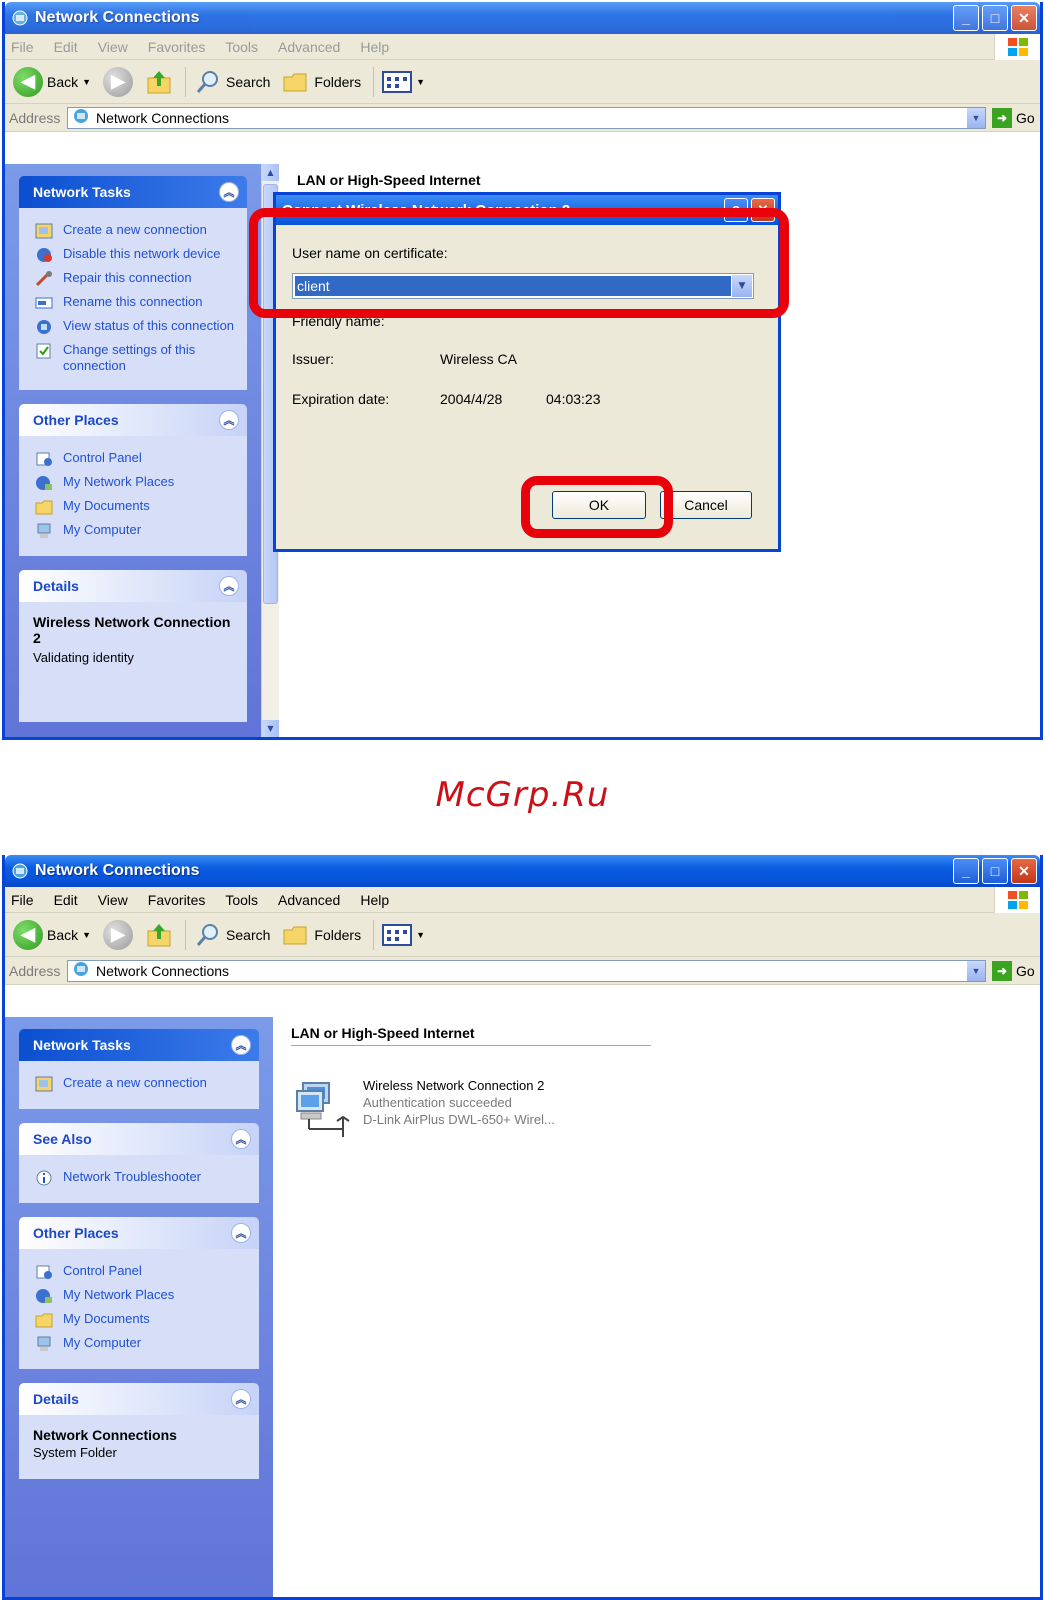 Image resolution: width=1045 pixels, height=1600 pixels. I want to click on up-folder-icon, so click(159, 934).